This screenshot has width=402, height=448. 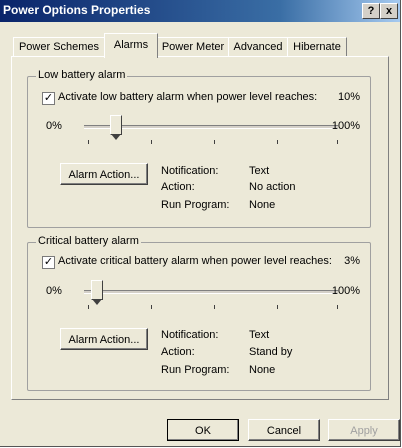 What do you see at coordinates (82, 75) in the screenshot?
I see `low-battery-group-title: Low battery alarm` at bounding box center [82, 75].